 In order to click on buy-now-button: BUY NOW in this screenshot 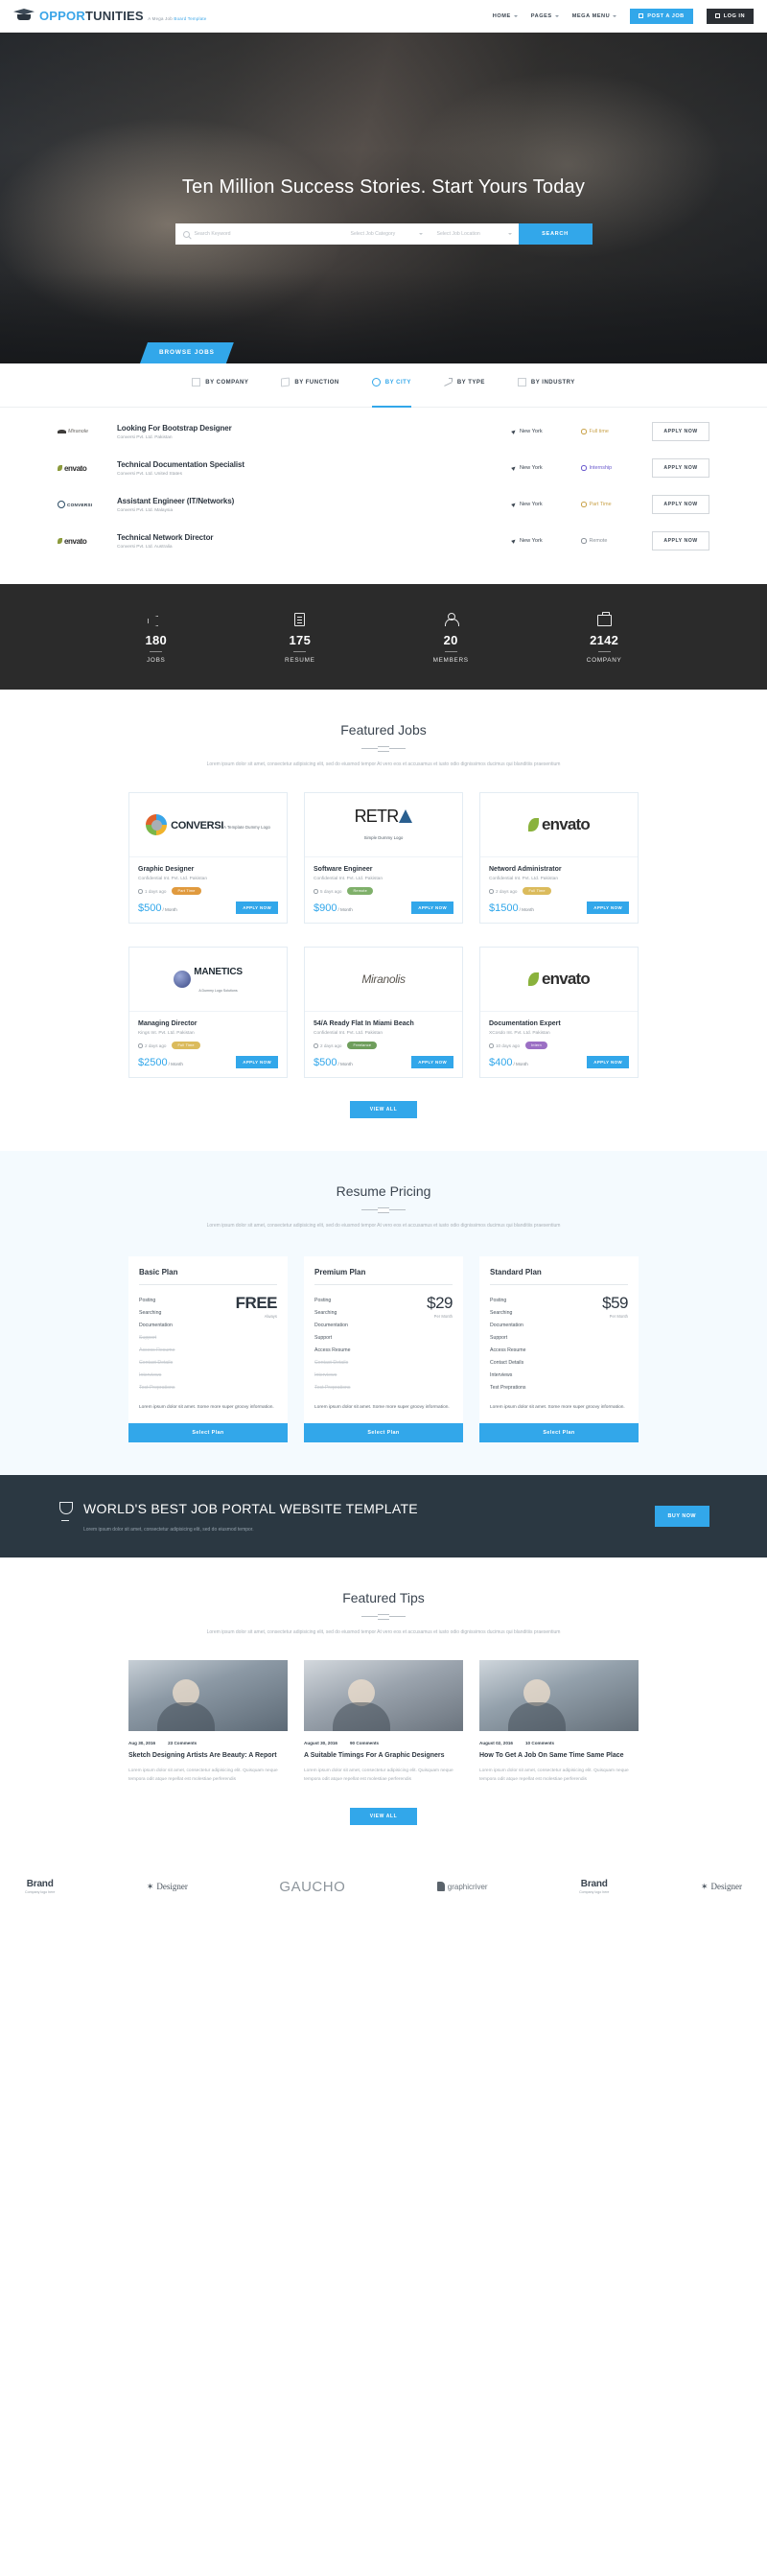, I will do `click(682, 1516)`.